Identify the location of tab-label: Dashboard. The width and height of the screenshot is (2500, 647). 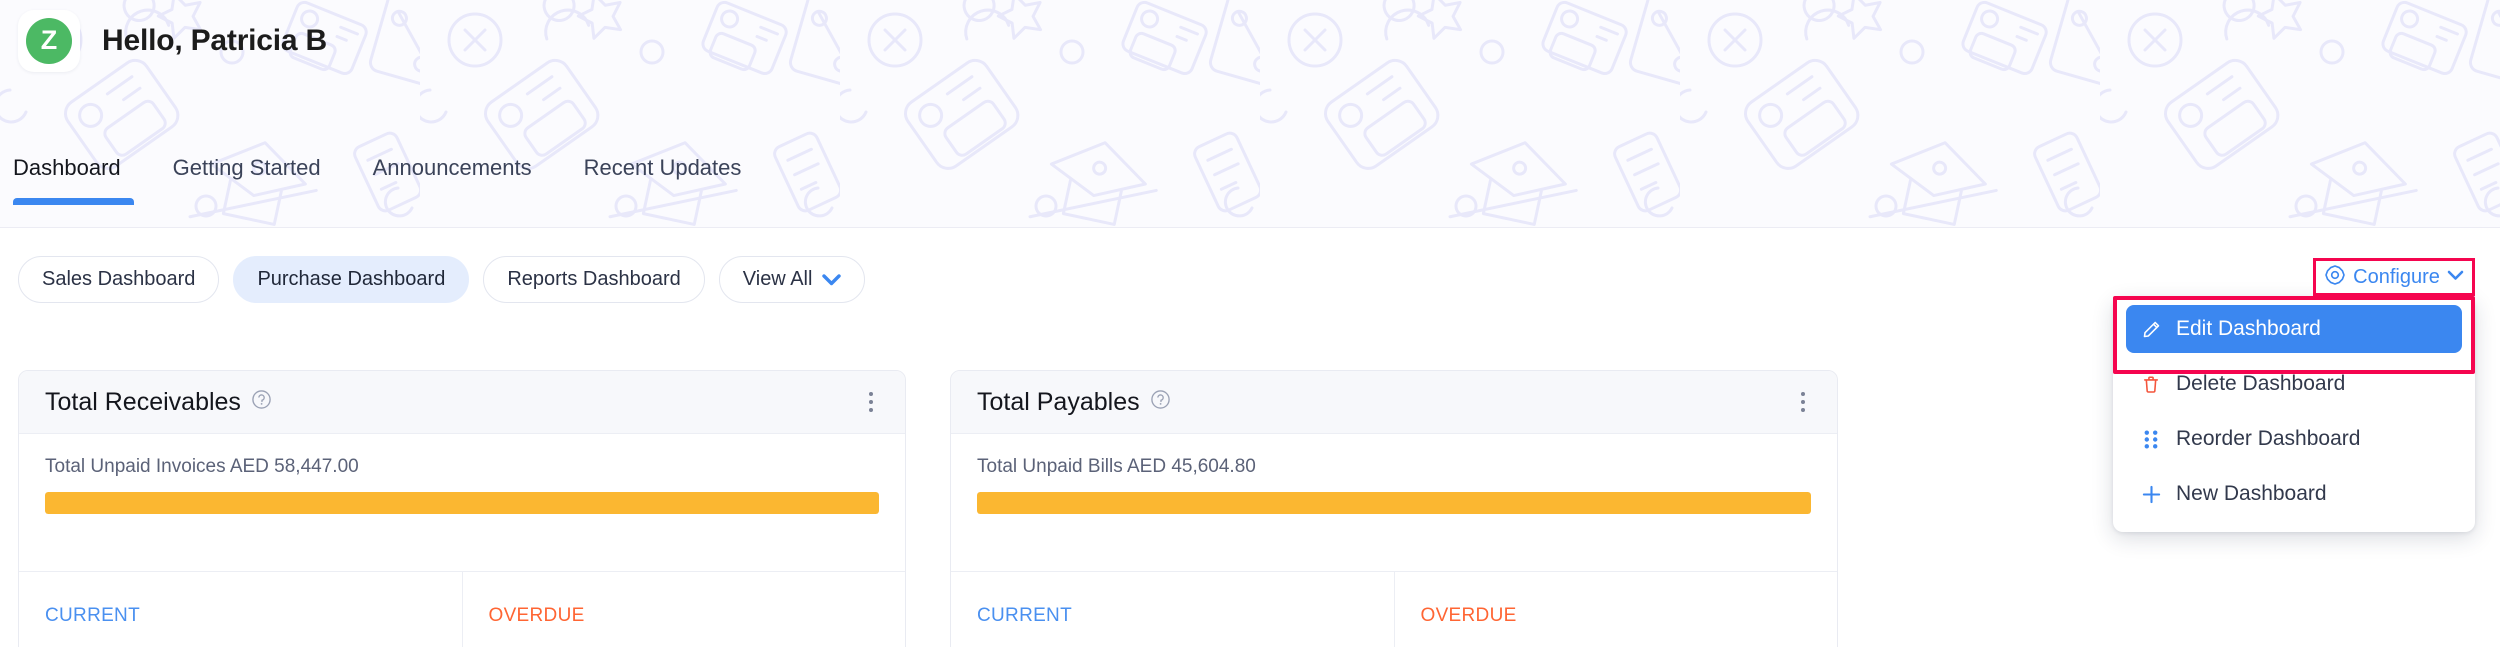
(67, 167).